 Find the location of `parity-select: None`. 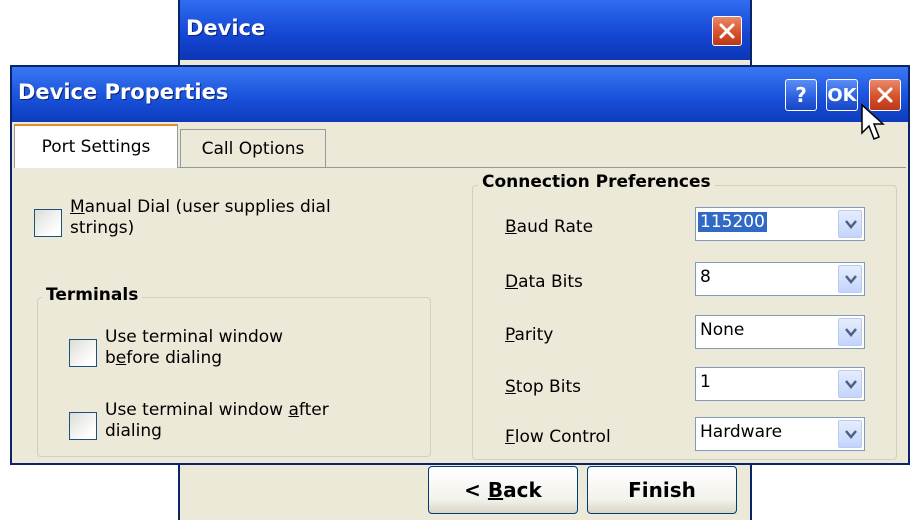

parity-select: None is located at coordinates (780, 332).